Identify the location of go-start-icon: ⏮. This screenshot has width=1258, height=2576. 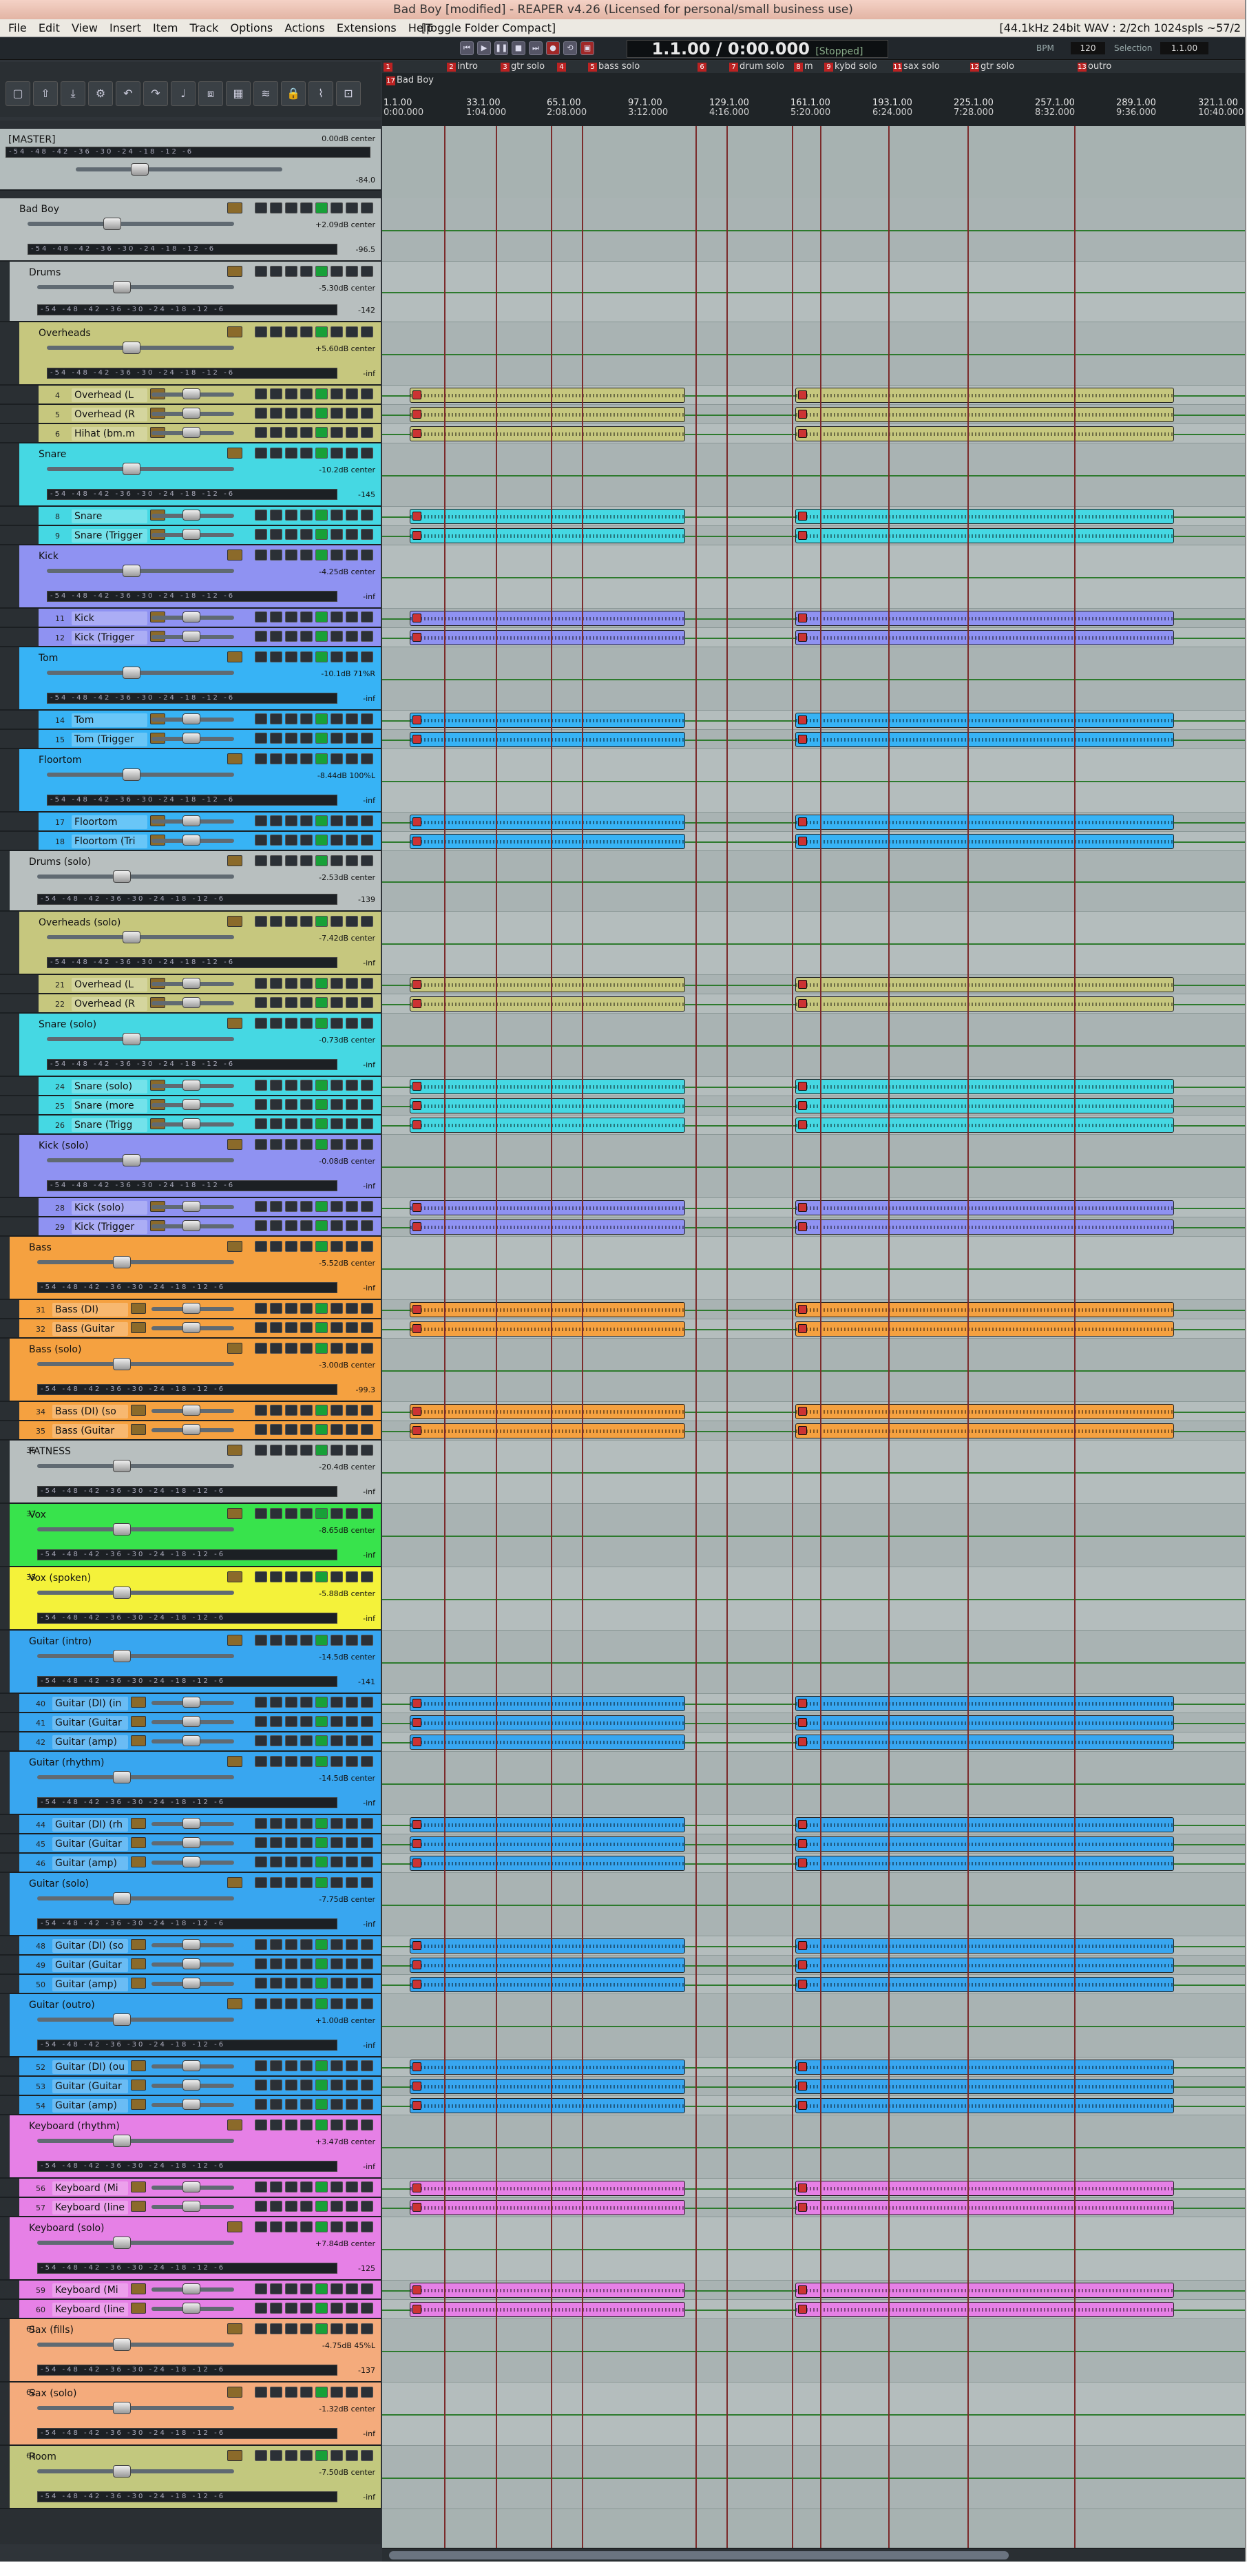
(467, 48).